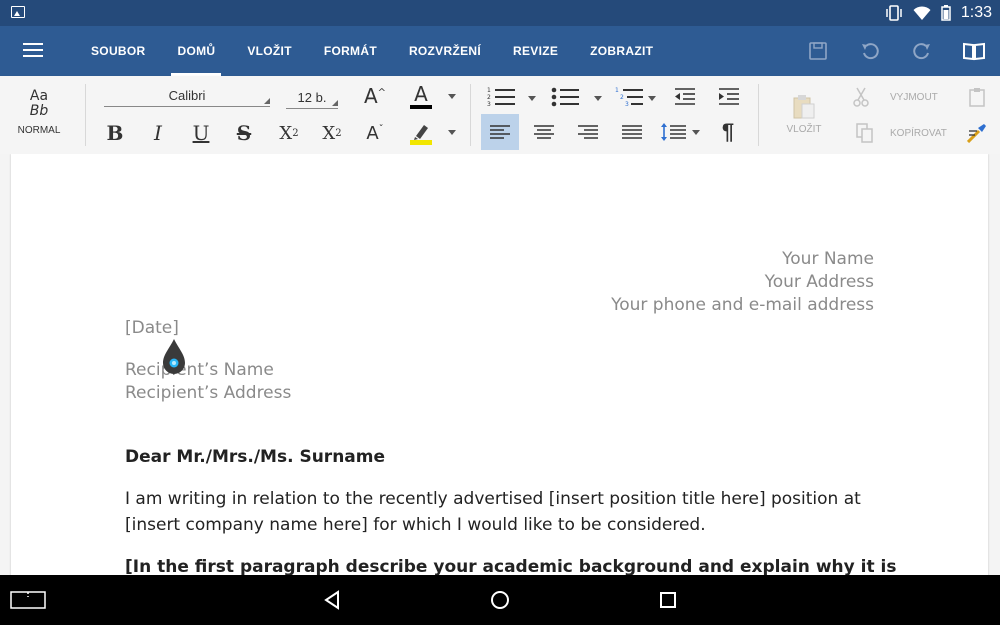 Image resolution: width=1000 pixels, height=625 pixels. I want to click on clipboard-icon, so click(977, 97).